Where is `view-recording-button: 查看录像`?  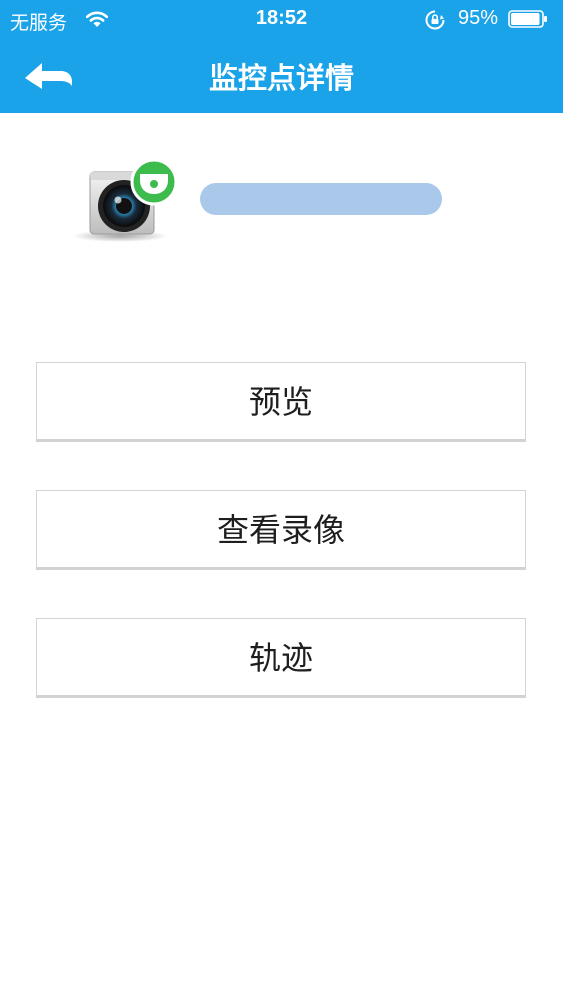
view-recording-button: 查看录像 is located at coordinates (281, 530).